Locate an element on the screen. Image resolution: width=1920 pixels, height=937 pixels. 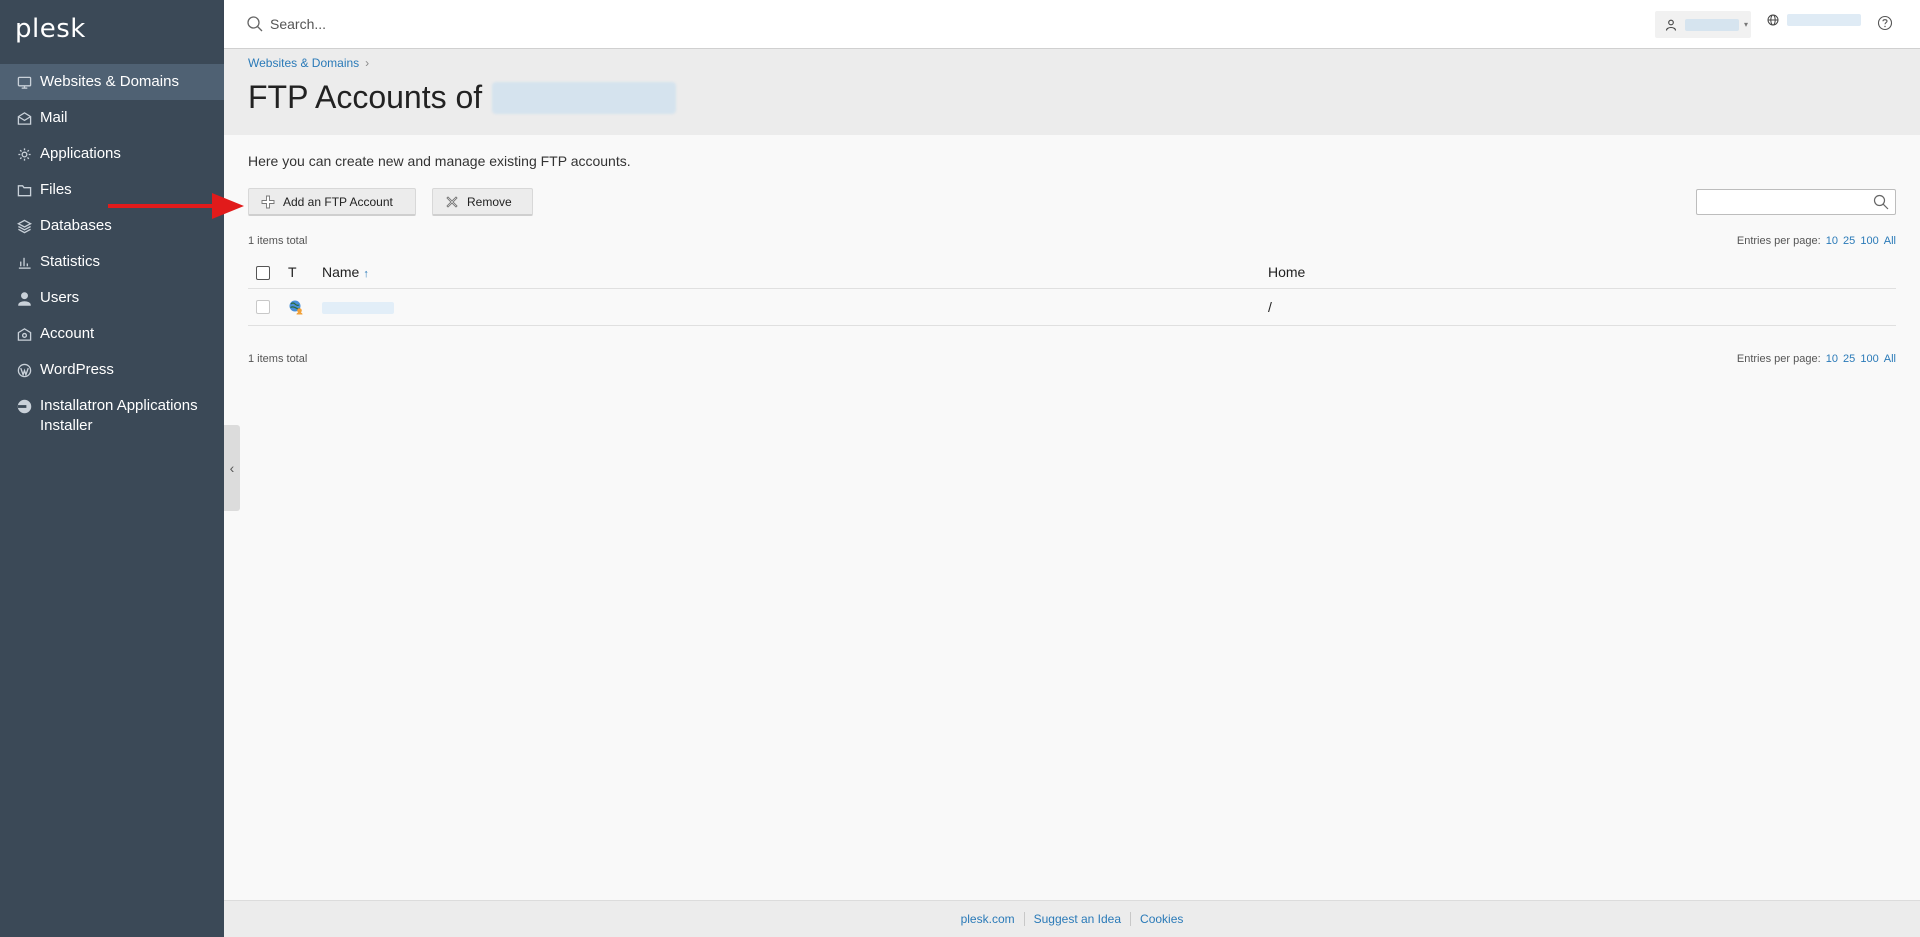
ftp-account-type-icon is located at coordinates (296, 308).